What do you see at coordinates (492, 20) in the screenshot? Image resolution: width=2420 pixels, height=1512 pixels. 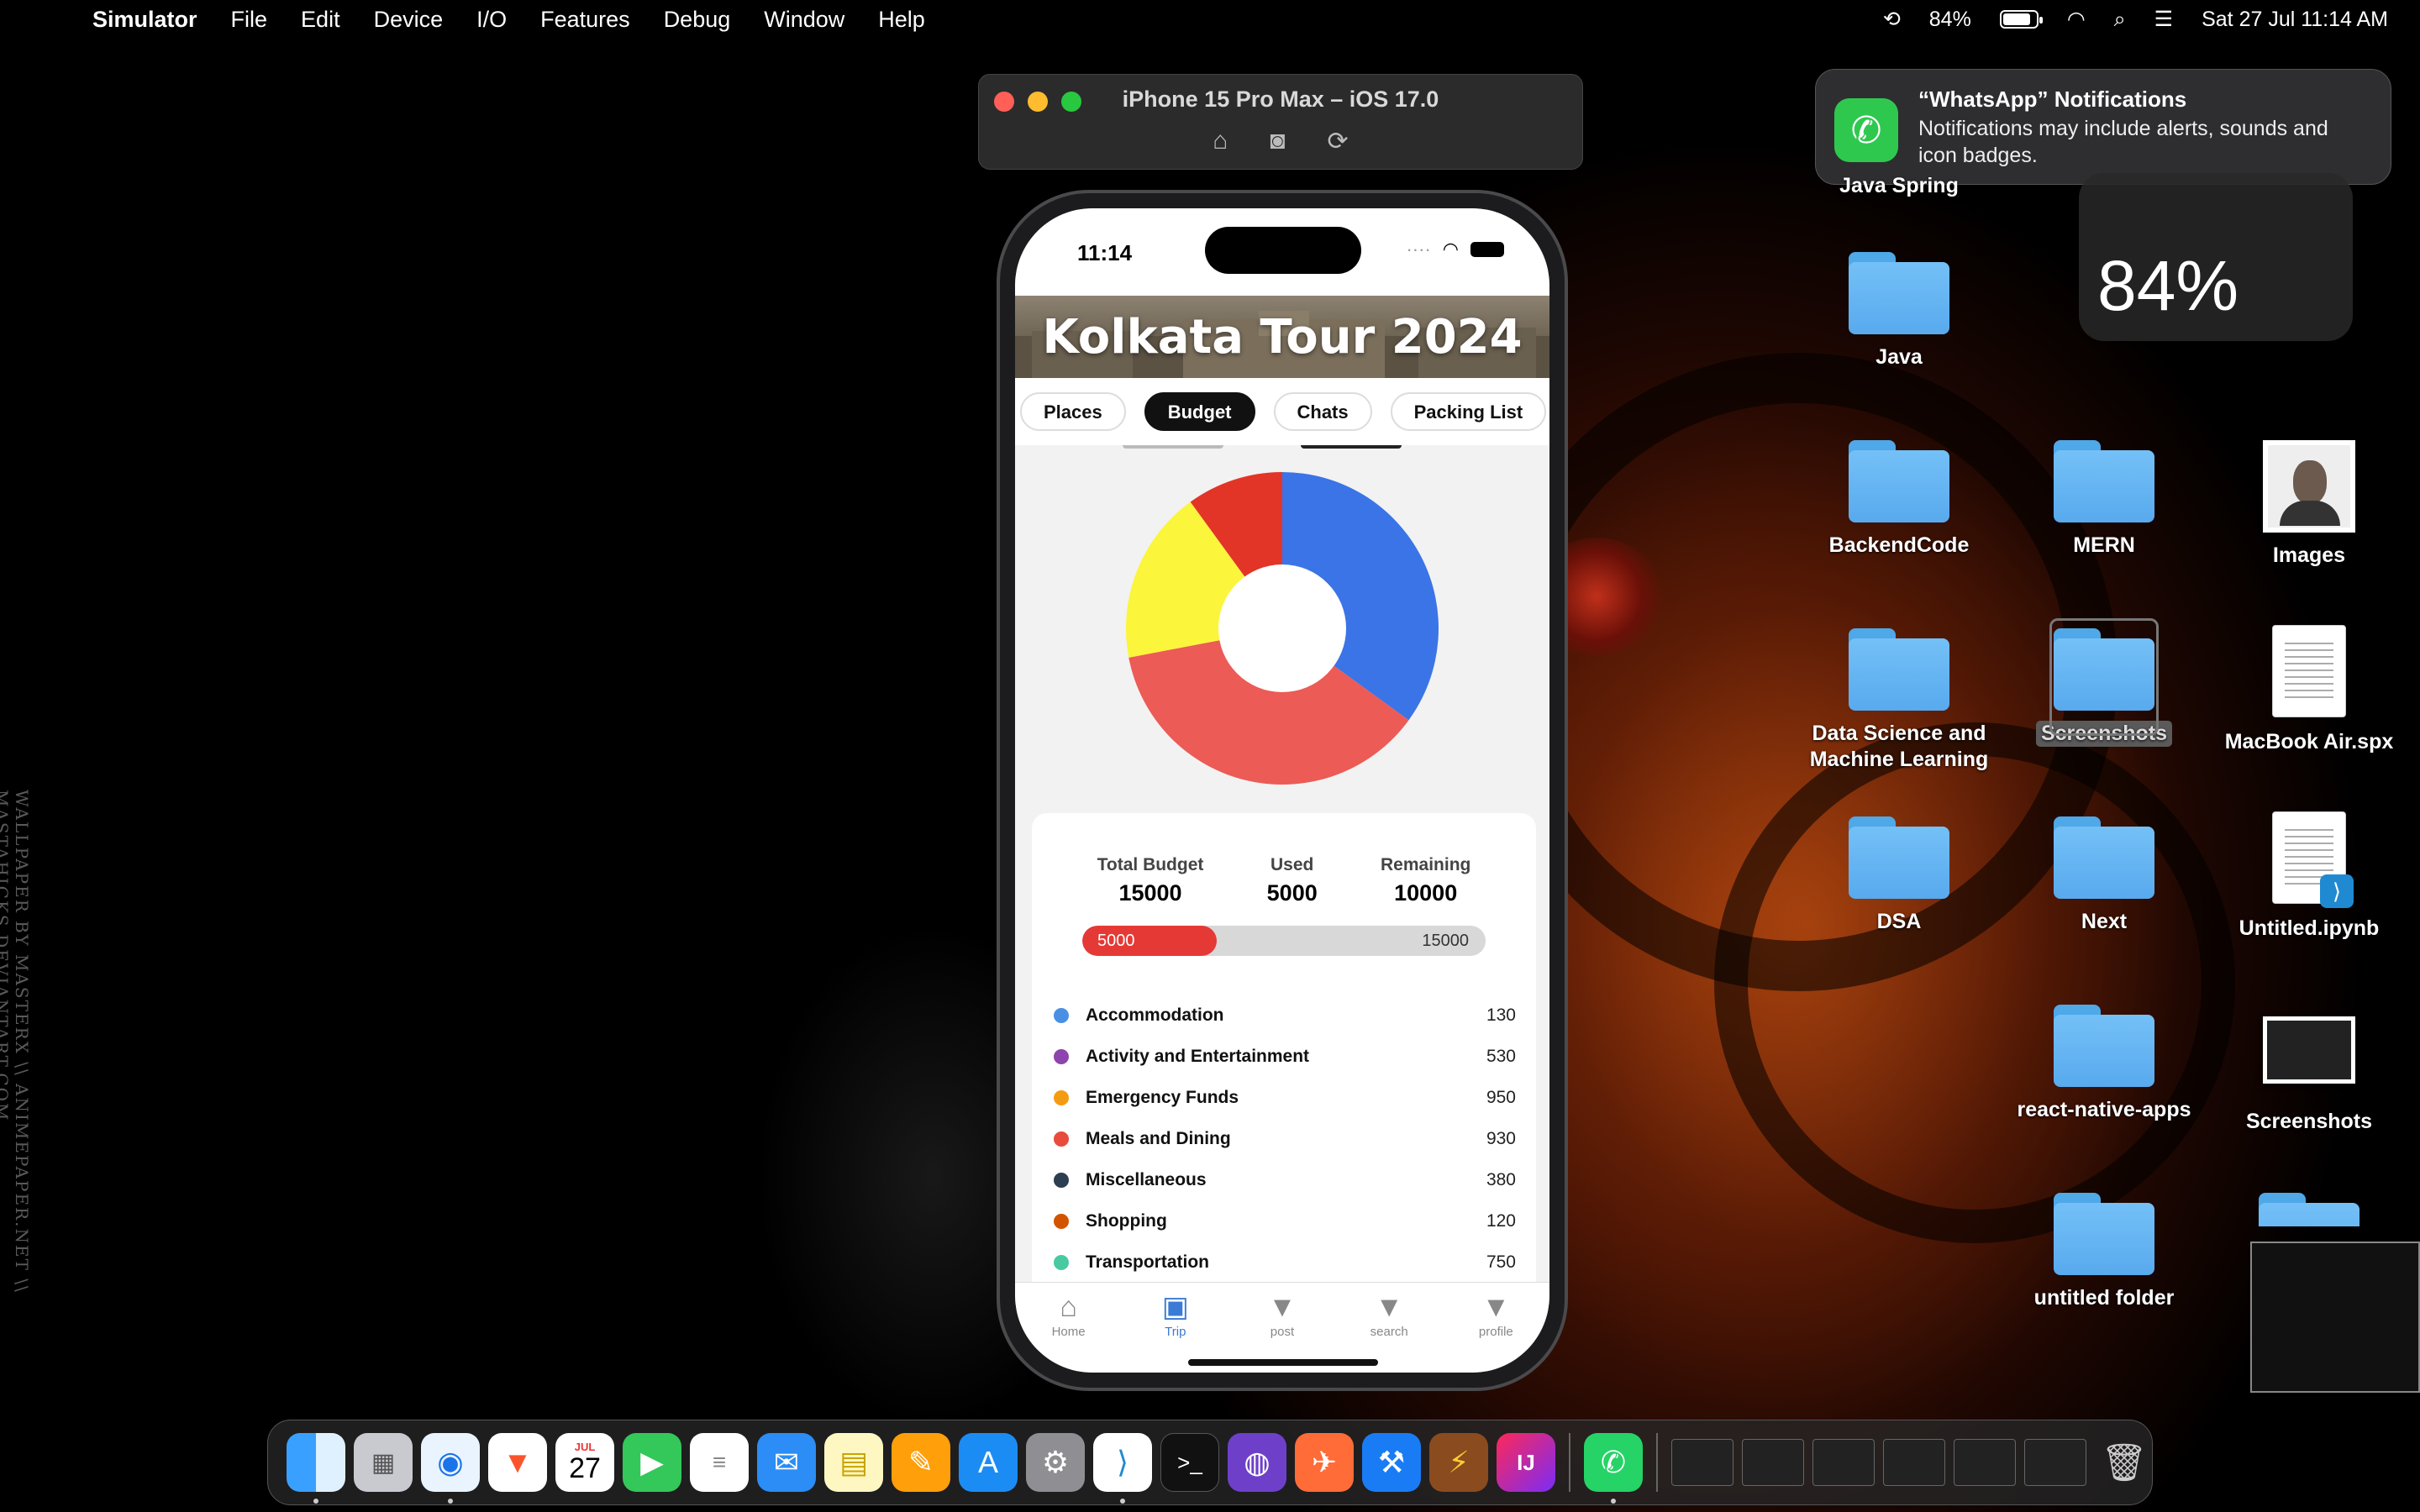 I see `menu-io: I/O` at bounding box center [492, 20].